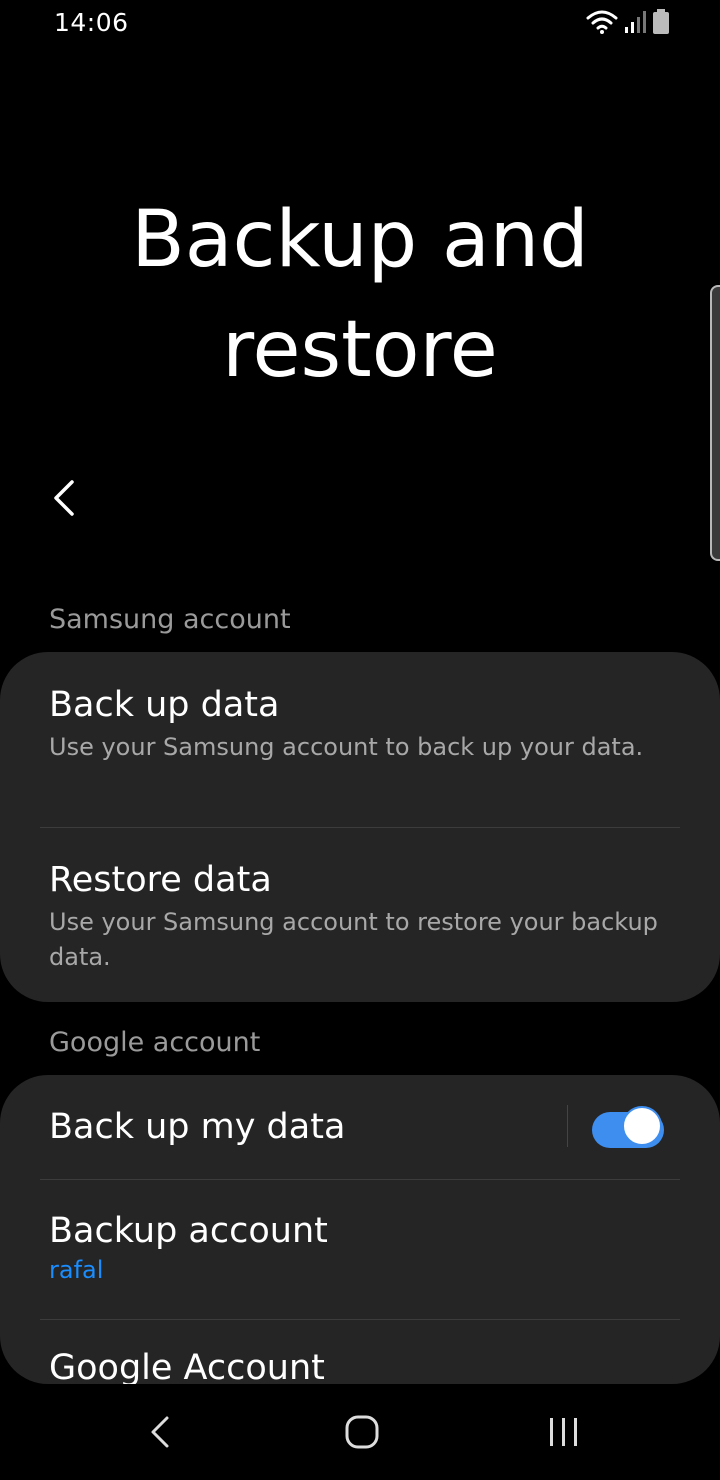 The height and width of the screenshot is (1480, 720). What do you see at coordinates (715, 423) in the screenshot?
I see `edge-panel-handle` at bounding box center [715, 423].